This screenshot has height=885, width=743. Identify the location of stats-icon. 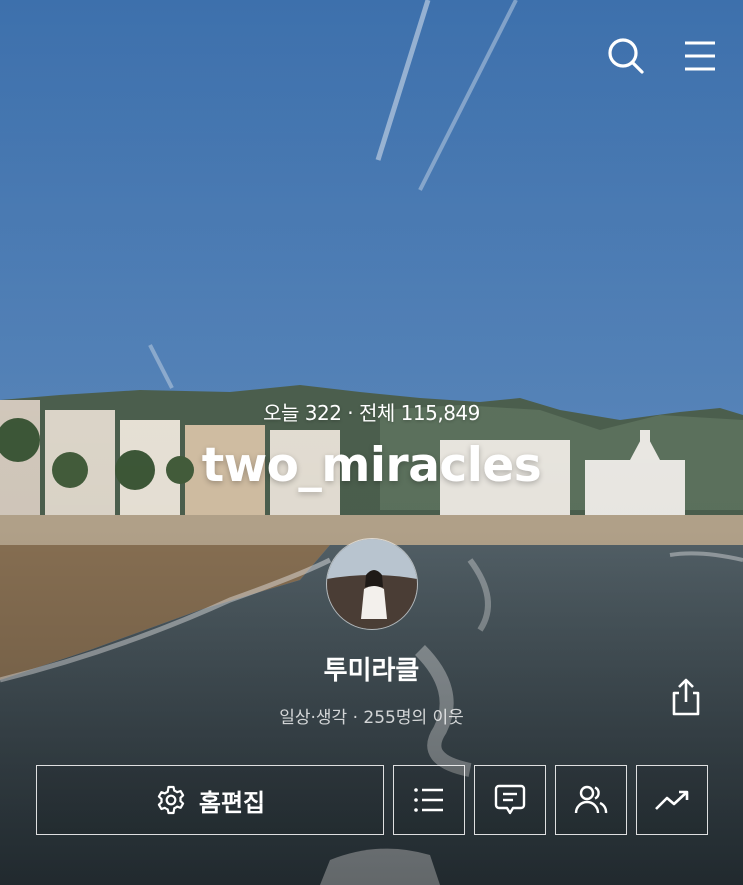
(672, 800).